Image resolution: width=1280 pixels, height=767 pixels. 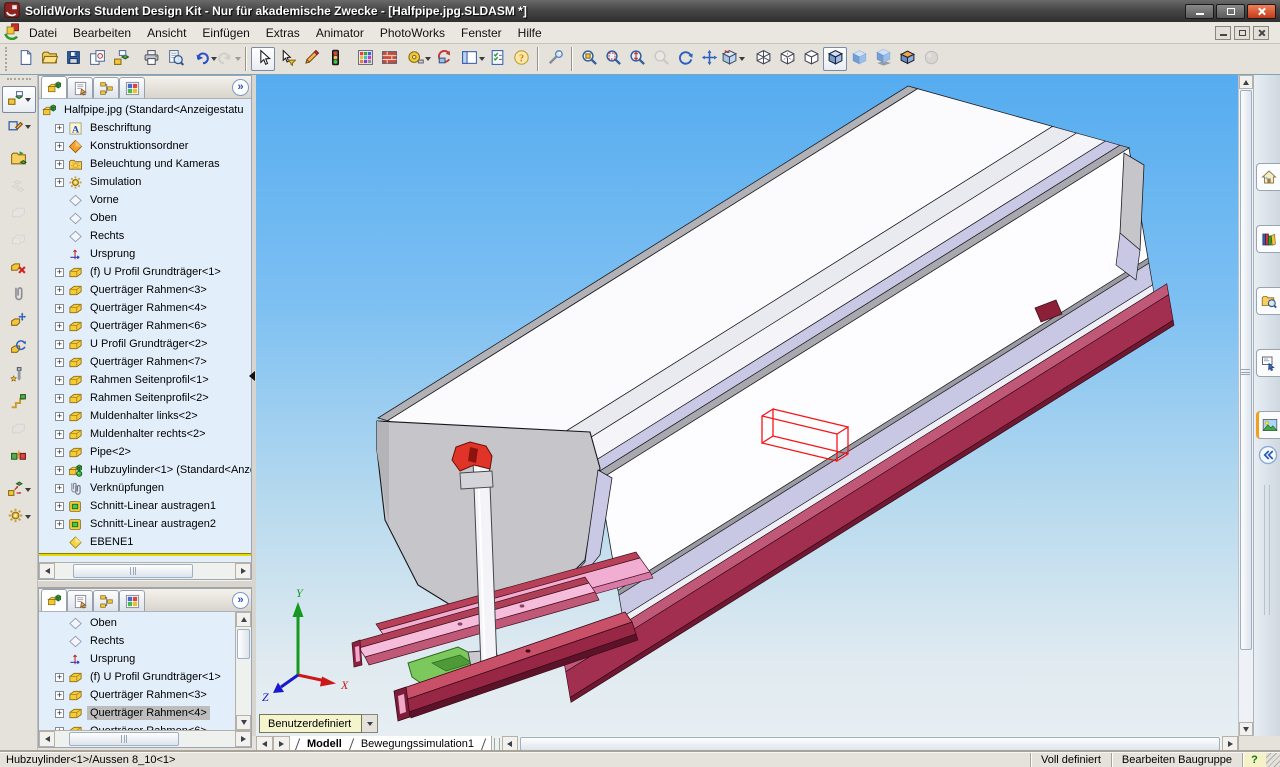 I want to click on task-pane-grip, so click(x=1267, y=550).